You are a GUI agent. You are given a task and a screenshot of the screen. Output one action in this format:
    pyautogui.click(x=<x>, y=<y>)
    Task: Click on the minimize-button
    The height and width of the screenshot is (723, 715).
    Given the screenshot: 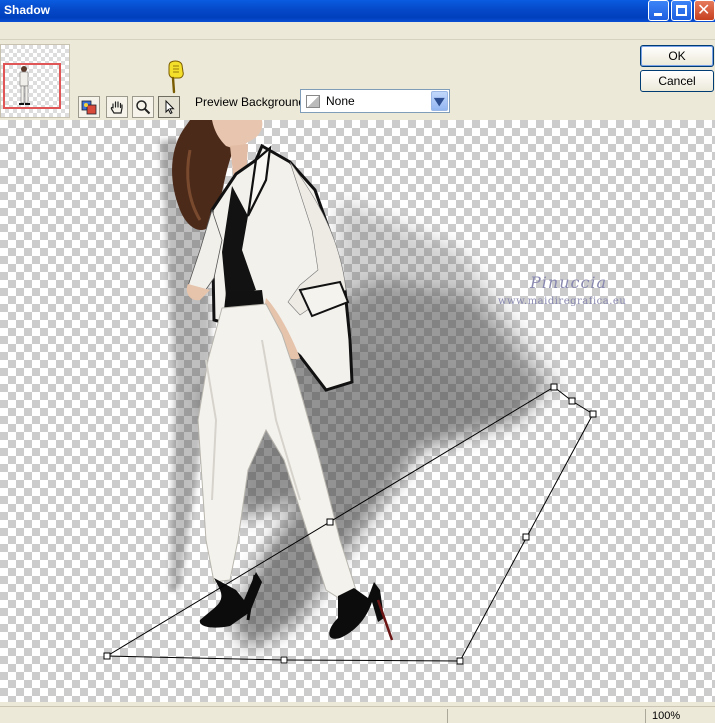 What is the action you would take?
    pyautogui.click(x=658, y=10)
    